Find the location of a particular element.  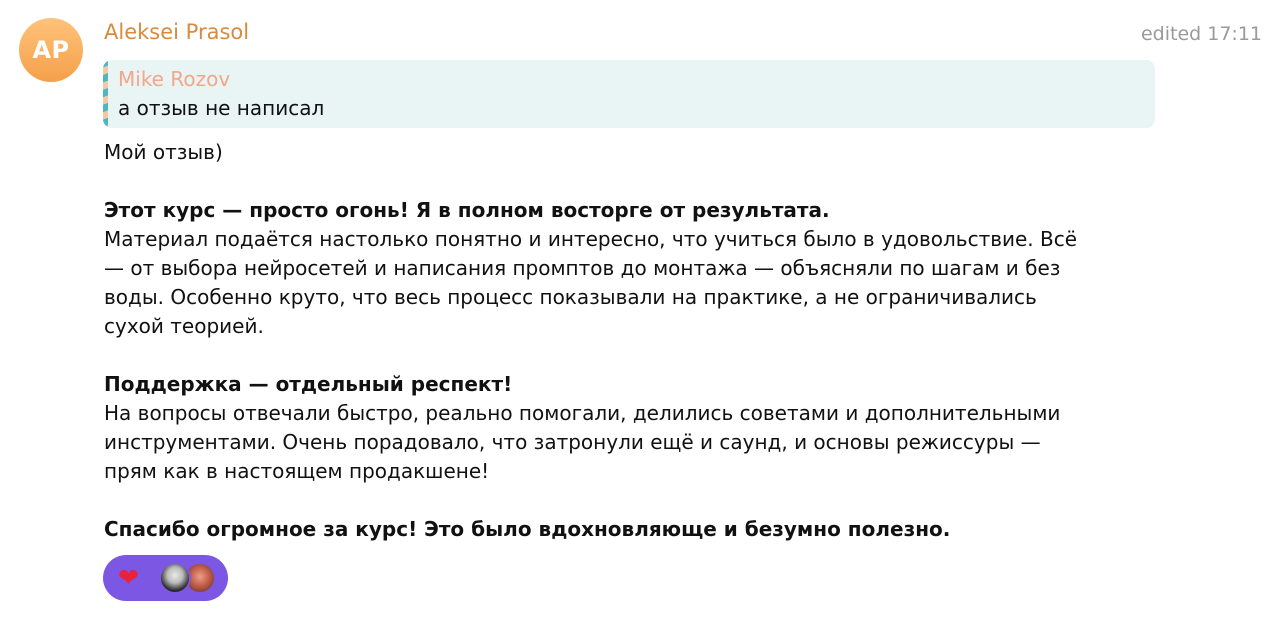

reaction-pill: ❤ is located at coordinates (165, 578).